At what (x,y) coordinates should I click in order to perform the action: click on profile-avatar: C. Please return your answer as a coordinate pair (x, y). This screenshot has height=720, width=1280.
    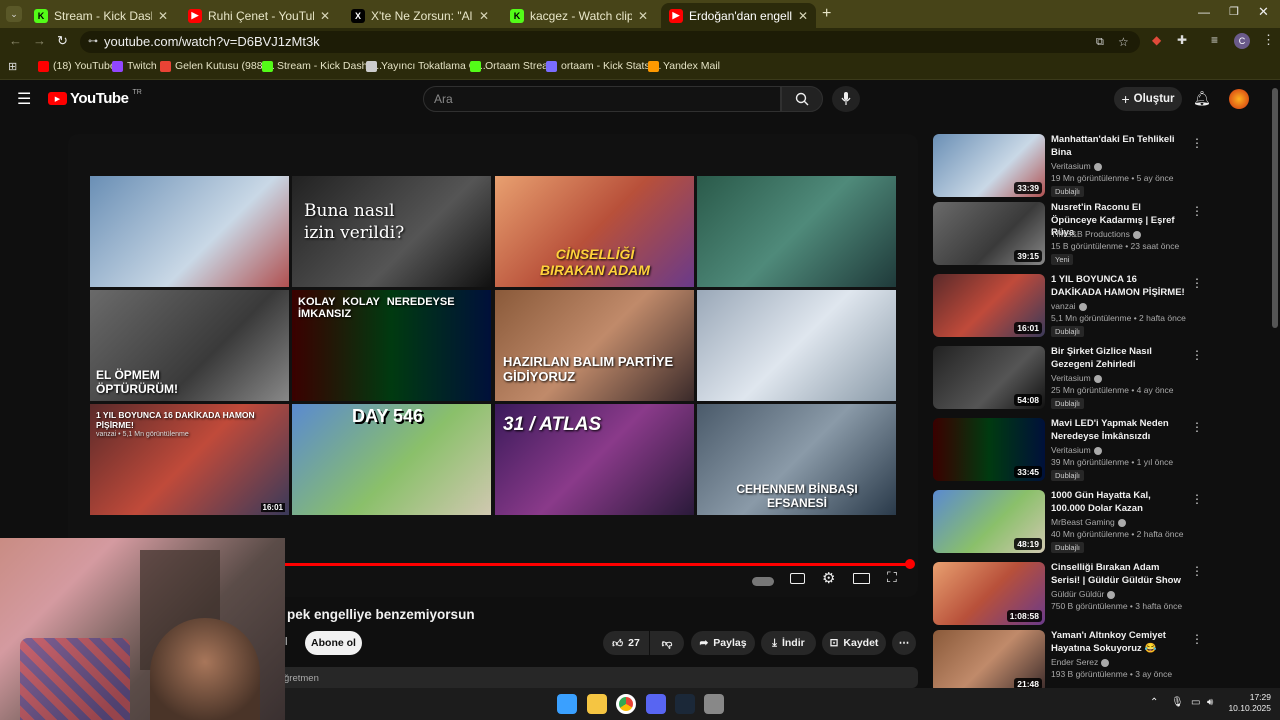
    Looking at the image, I should click on (1242, 41).